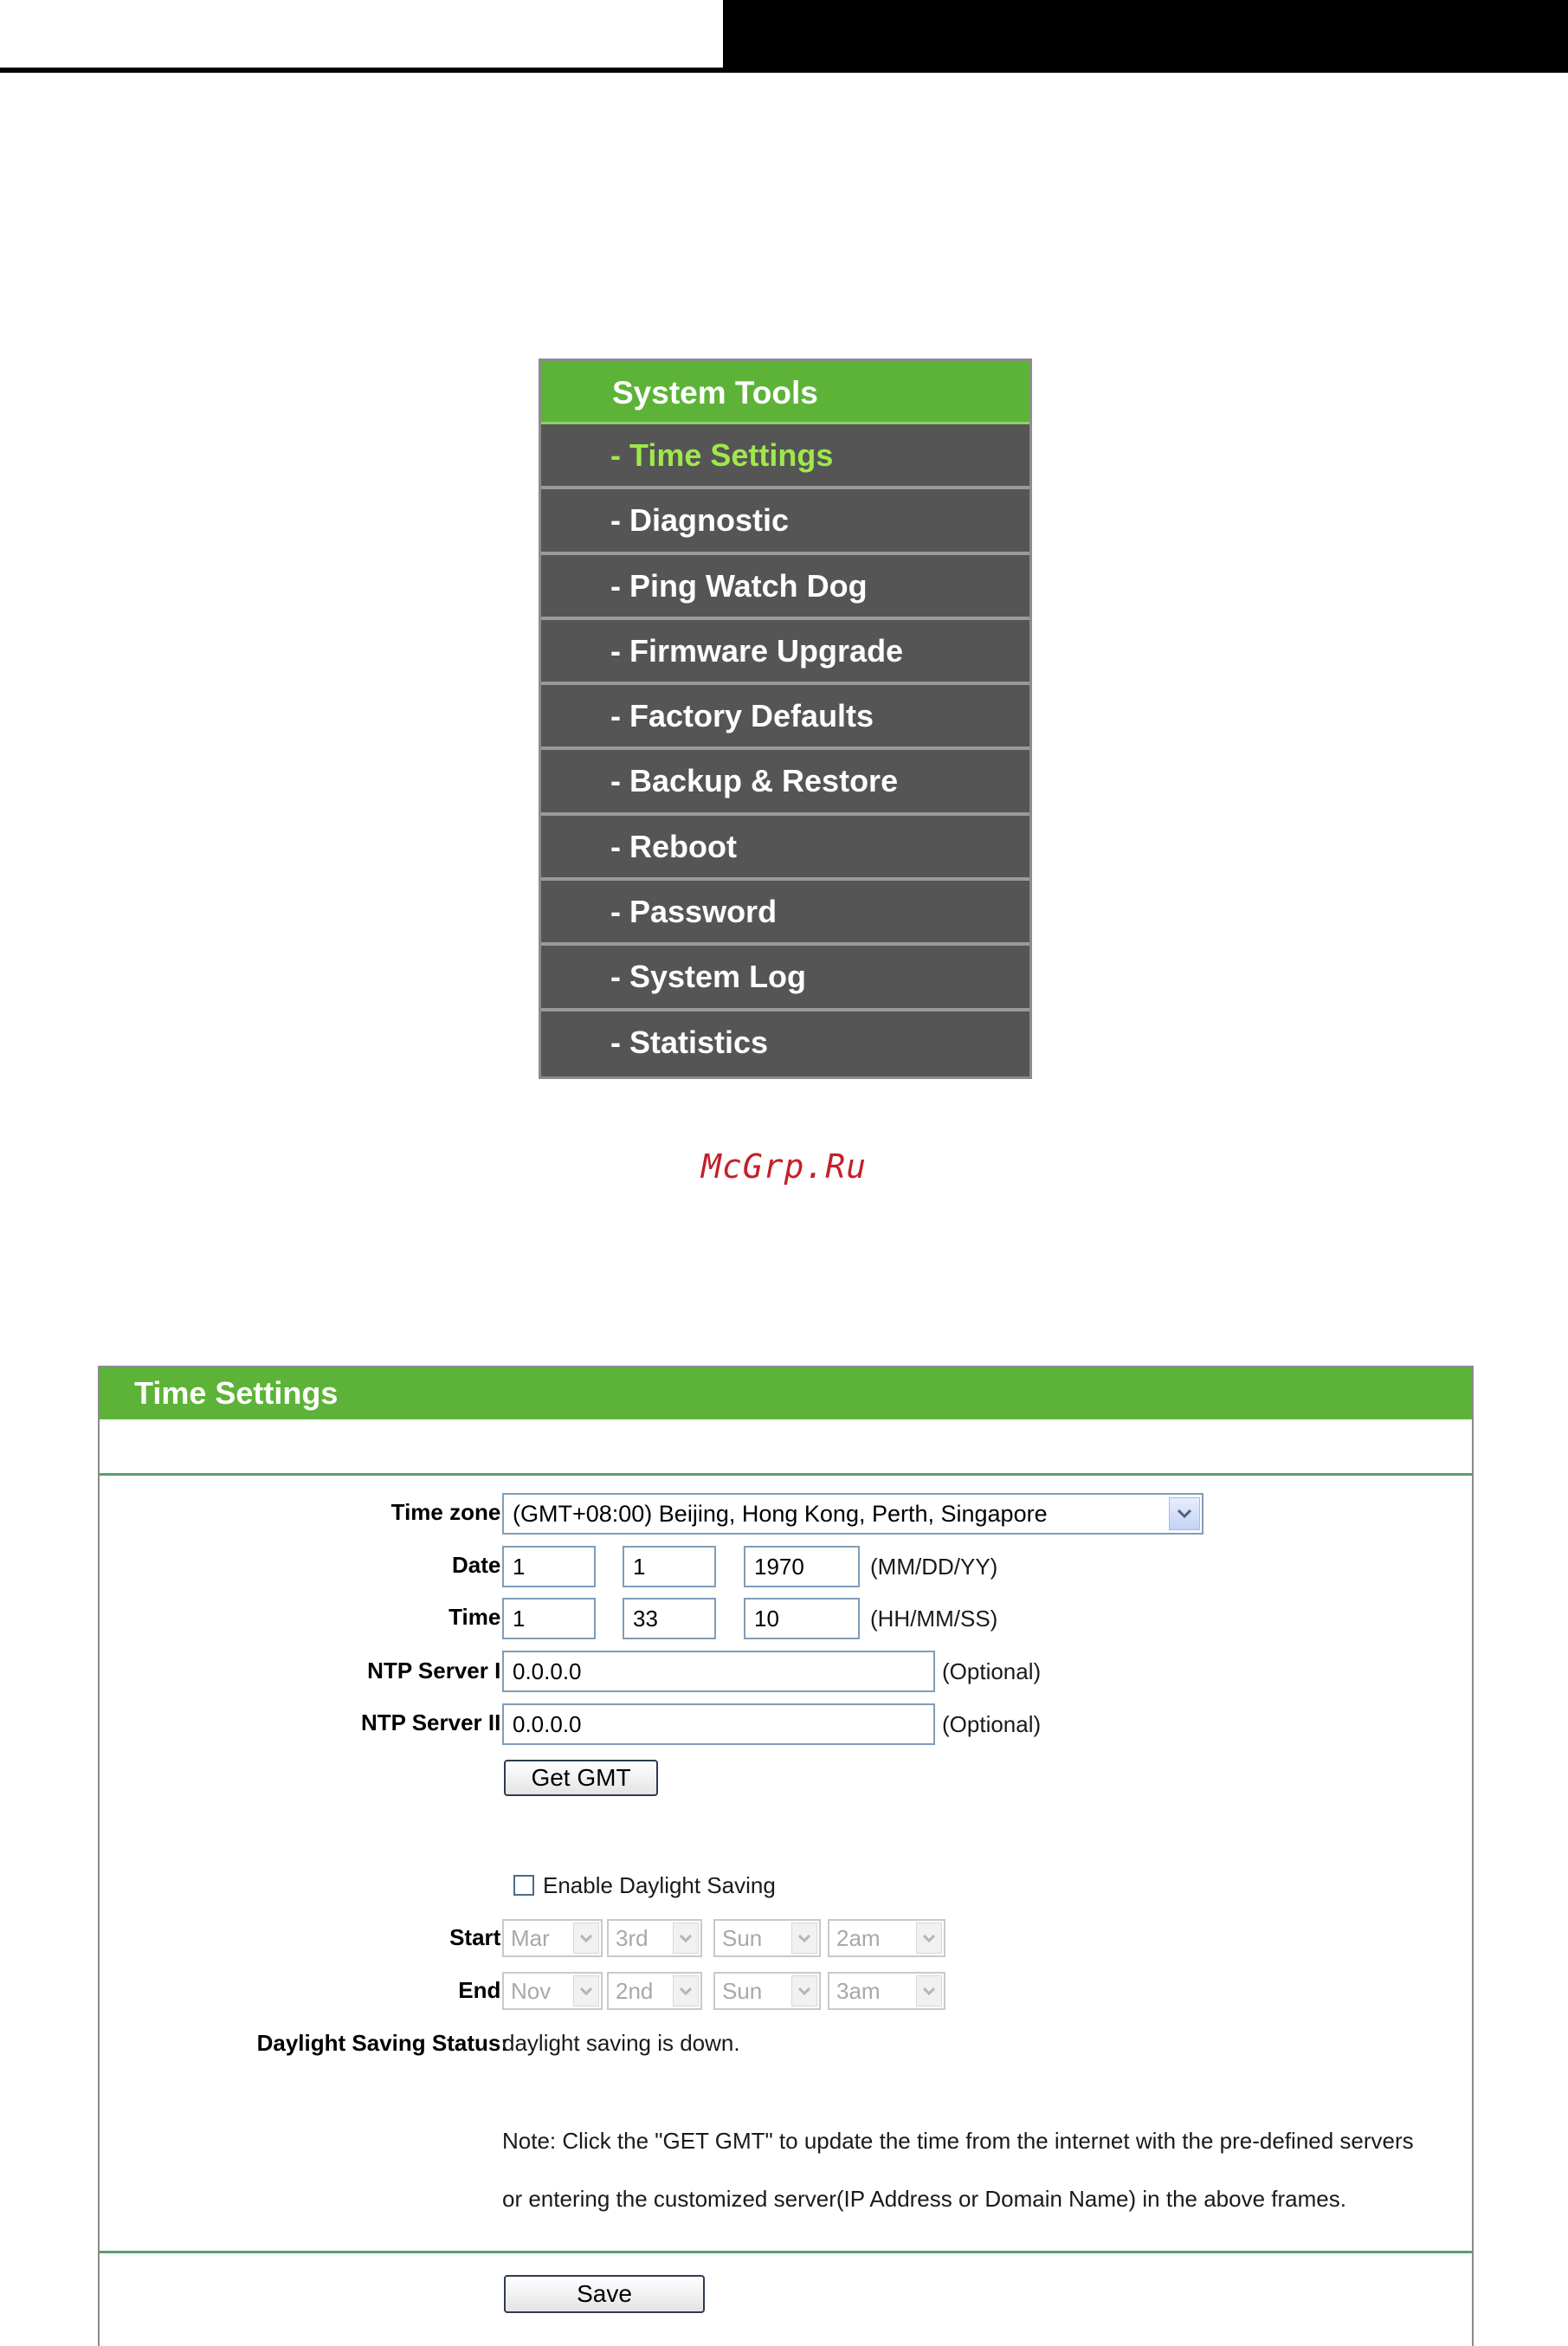  I want to click on dst-end-month-select: Nov, so click(552, 1991).